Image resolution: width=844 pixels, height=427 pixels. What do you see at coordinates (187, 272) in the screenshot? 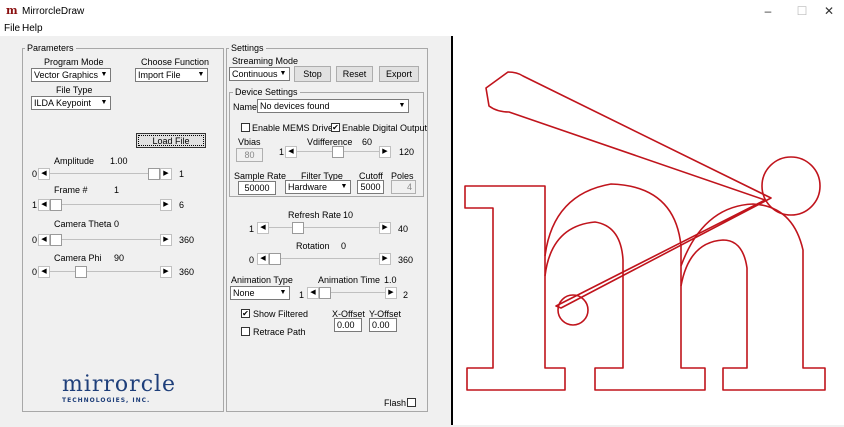
I see `camera-phi-max: 360` at bounding box center [187, 272].